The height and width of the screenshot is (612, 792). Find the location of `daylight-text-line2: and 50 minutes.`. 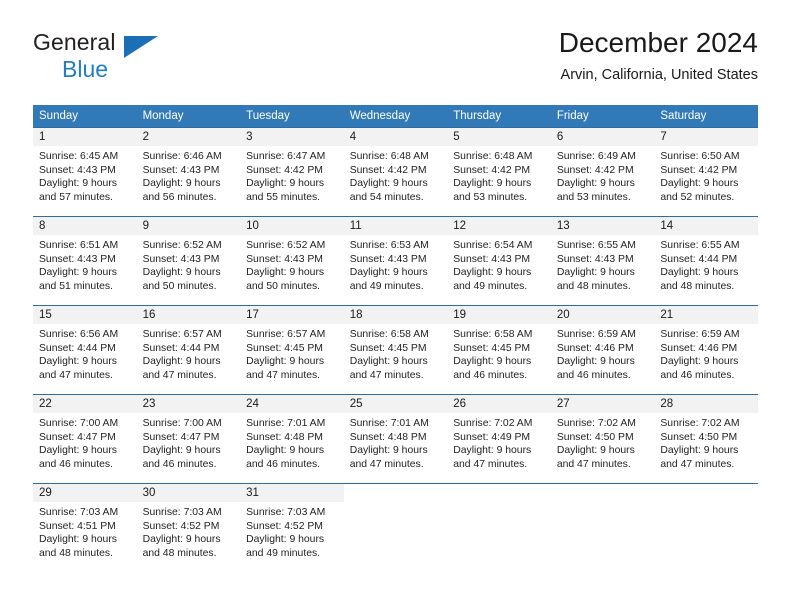

daylight-text-line2: and 50 minutes. is located at coordinates (283, 286).